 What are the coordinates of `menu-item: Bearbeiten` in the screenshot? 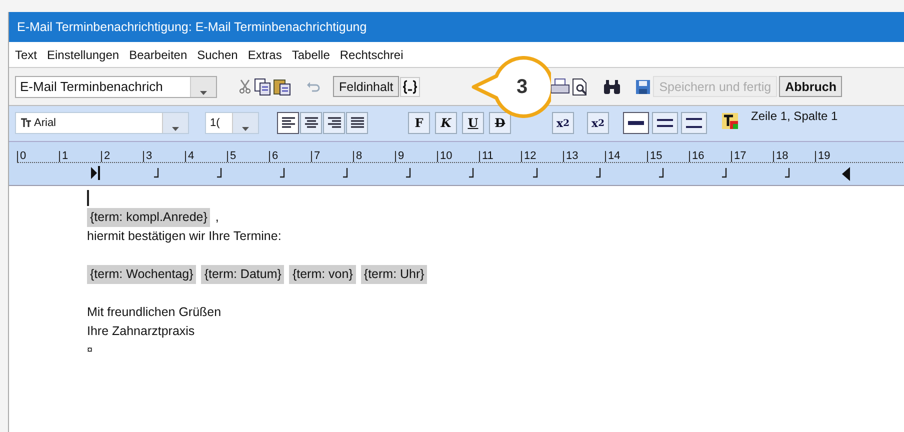 It's located at (158, 55).